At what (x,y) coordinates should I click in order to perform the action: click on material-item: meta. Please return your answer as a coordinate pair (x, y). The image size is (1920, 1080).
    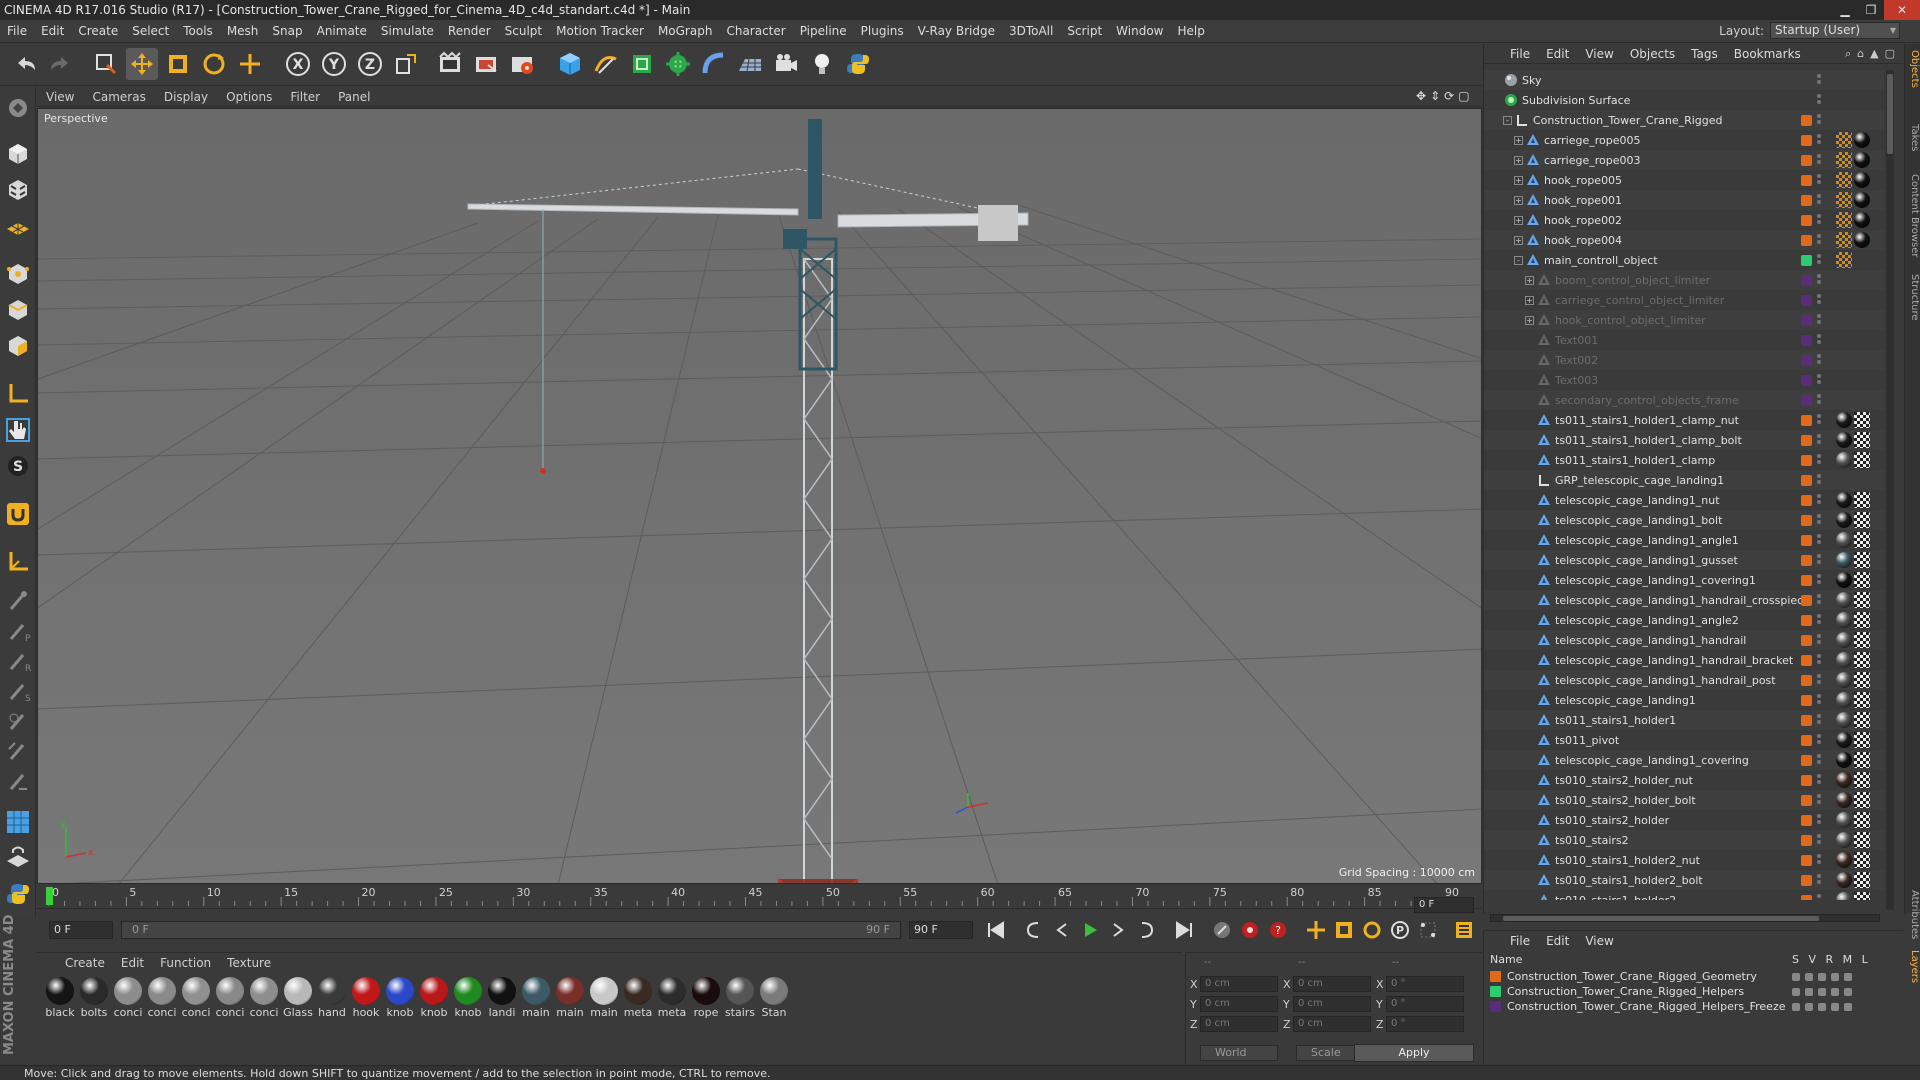
    Looking at the image, I should click on (638, 998).